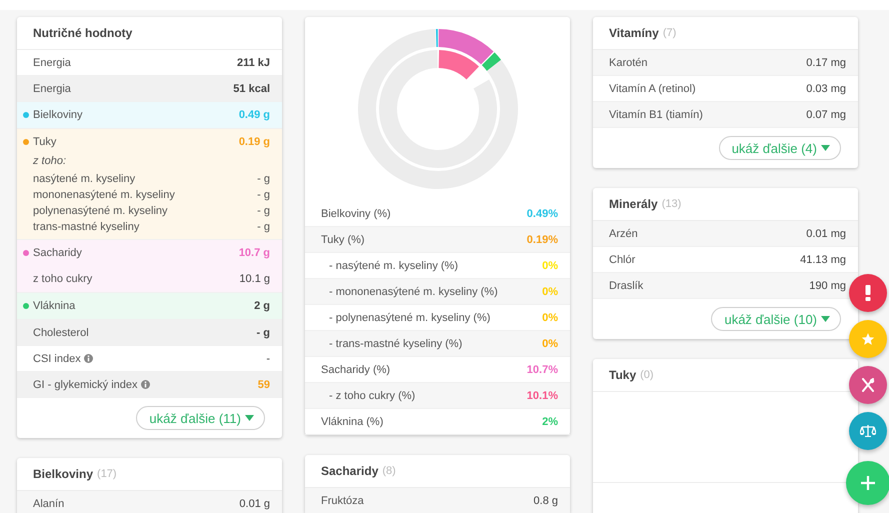 This screenshot has width=889, height=513. I want to click on row-value: 2 g, so click(262, 306).